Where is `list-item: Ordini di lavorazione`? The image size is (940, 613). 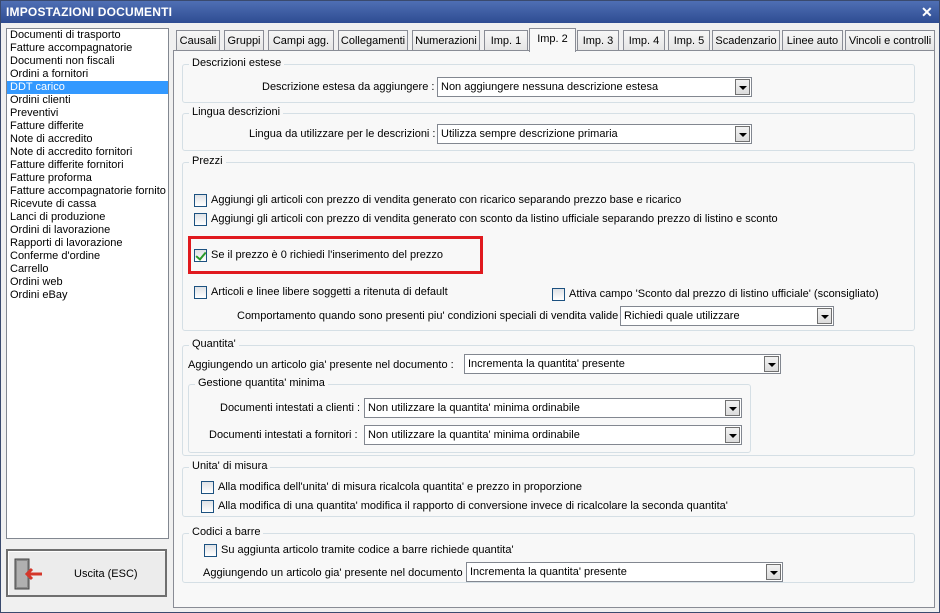
list-item: Ordini di lavorazione is located at coordinates (87, 230).